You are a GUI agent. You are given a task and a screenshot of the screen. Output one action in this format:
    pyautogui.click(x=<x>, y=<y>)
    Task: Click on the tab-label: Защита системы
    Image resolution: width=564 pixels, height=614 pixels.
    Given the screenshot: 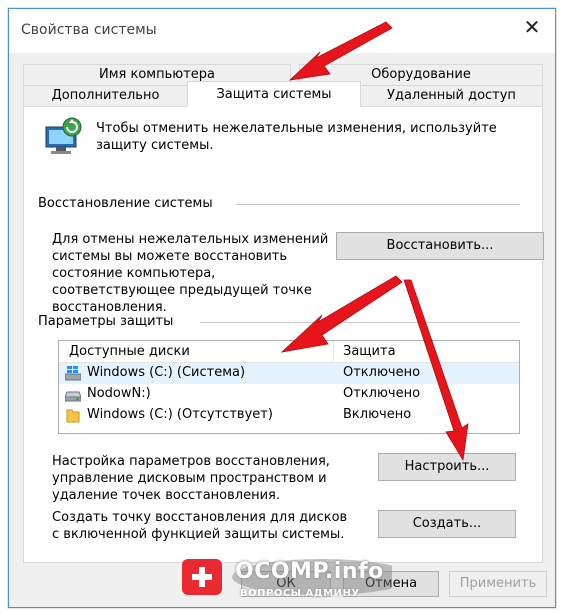 What is the action you would take?
    pyautogui.click(x=274, y=94)
    